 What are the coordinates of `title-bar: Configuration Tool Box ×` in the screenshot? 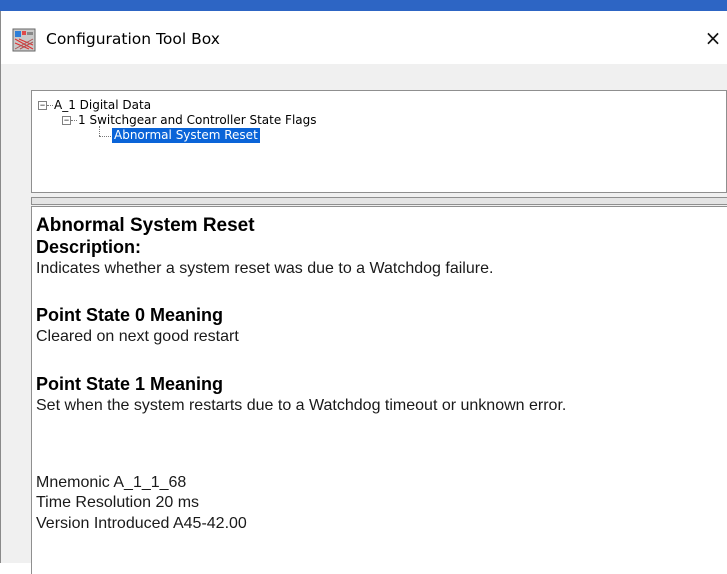 It's located at (364, 37).